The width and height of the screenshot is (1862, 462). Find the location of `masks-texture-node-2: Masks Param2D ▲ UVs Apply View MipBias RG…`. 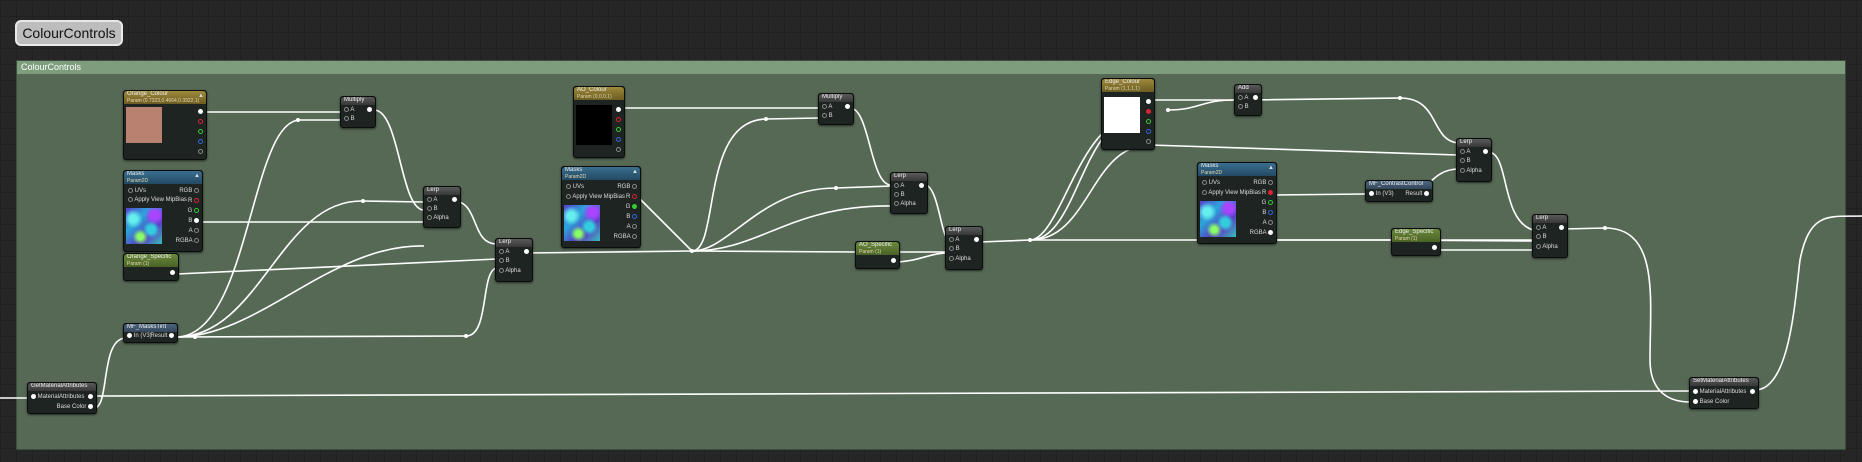

masks-texture-node-2: Masks Param2D ▲ UVs Apply View MipBias RG… is located at coordinates (601, 207).